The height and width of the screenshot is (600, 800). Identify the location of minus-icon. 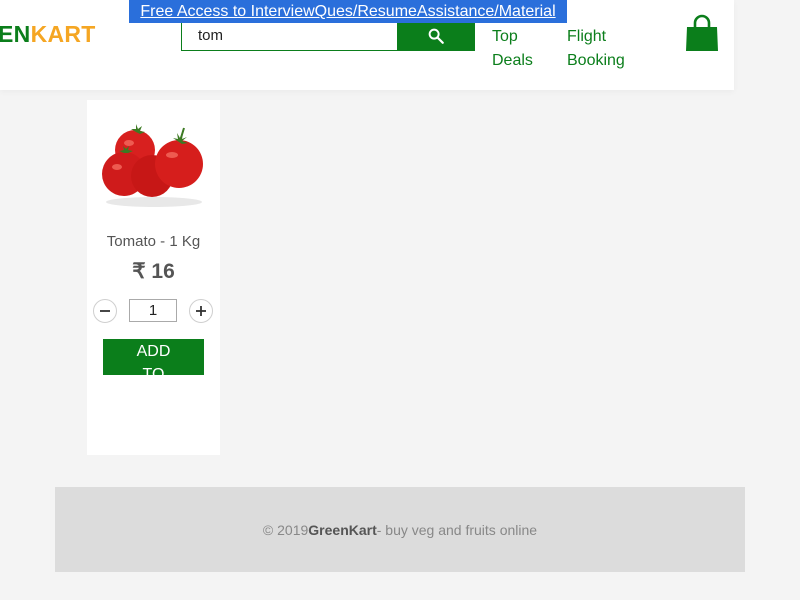
(105, 311).